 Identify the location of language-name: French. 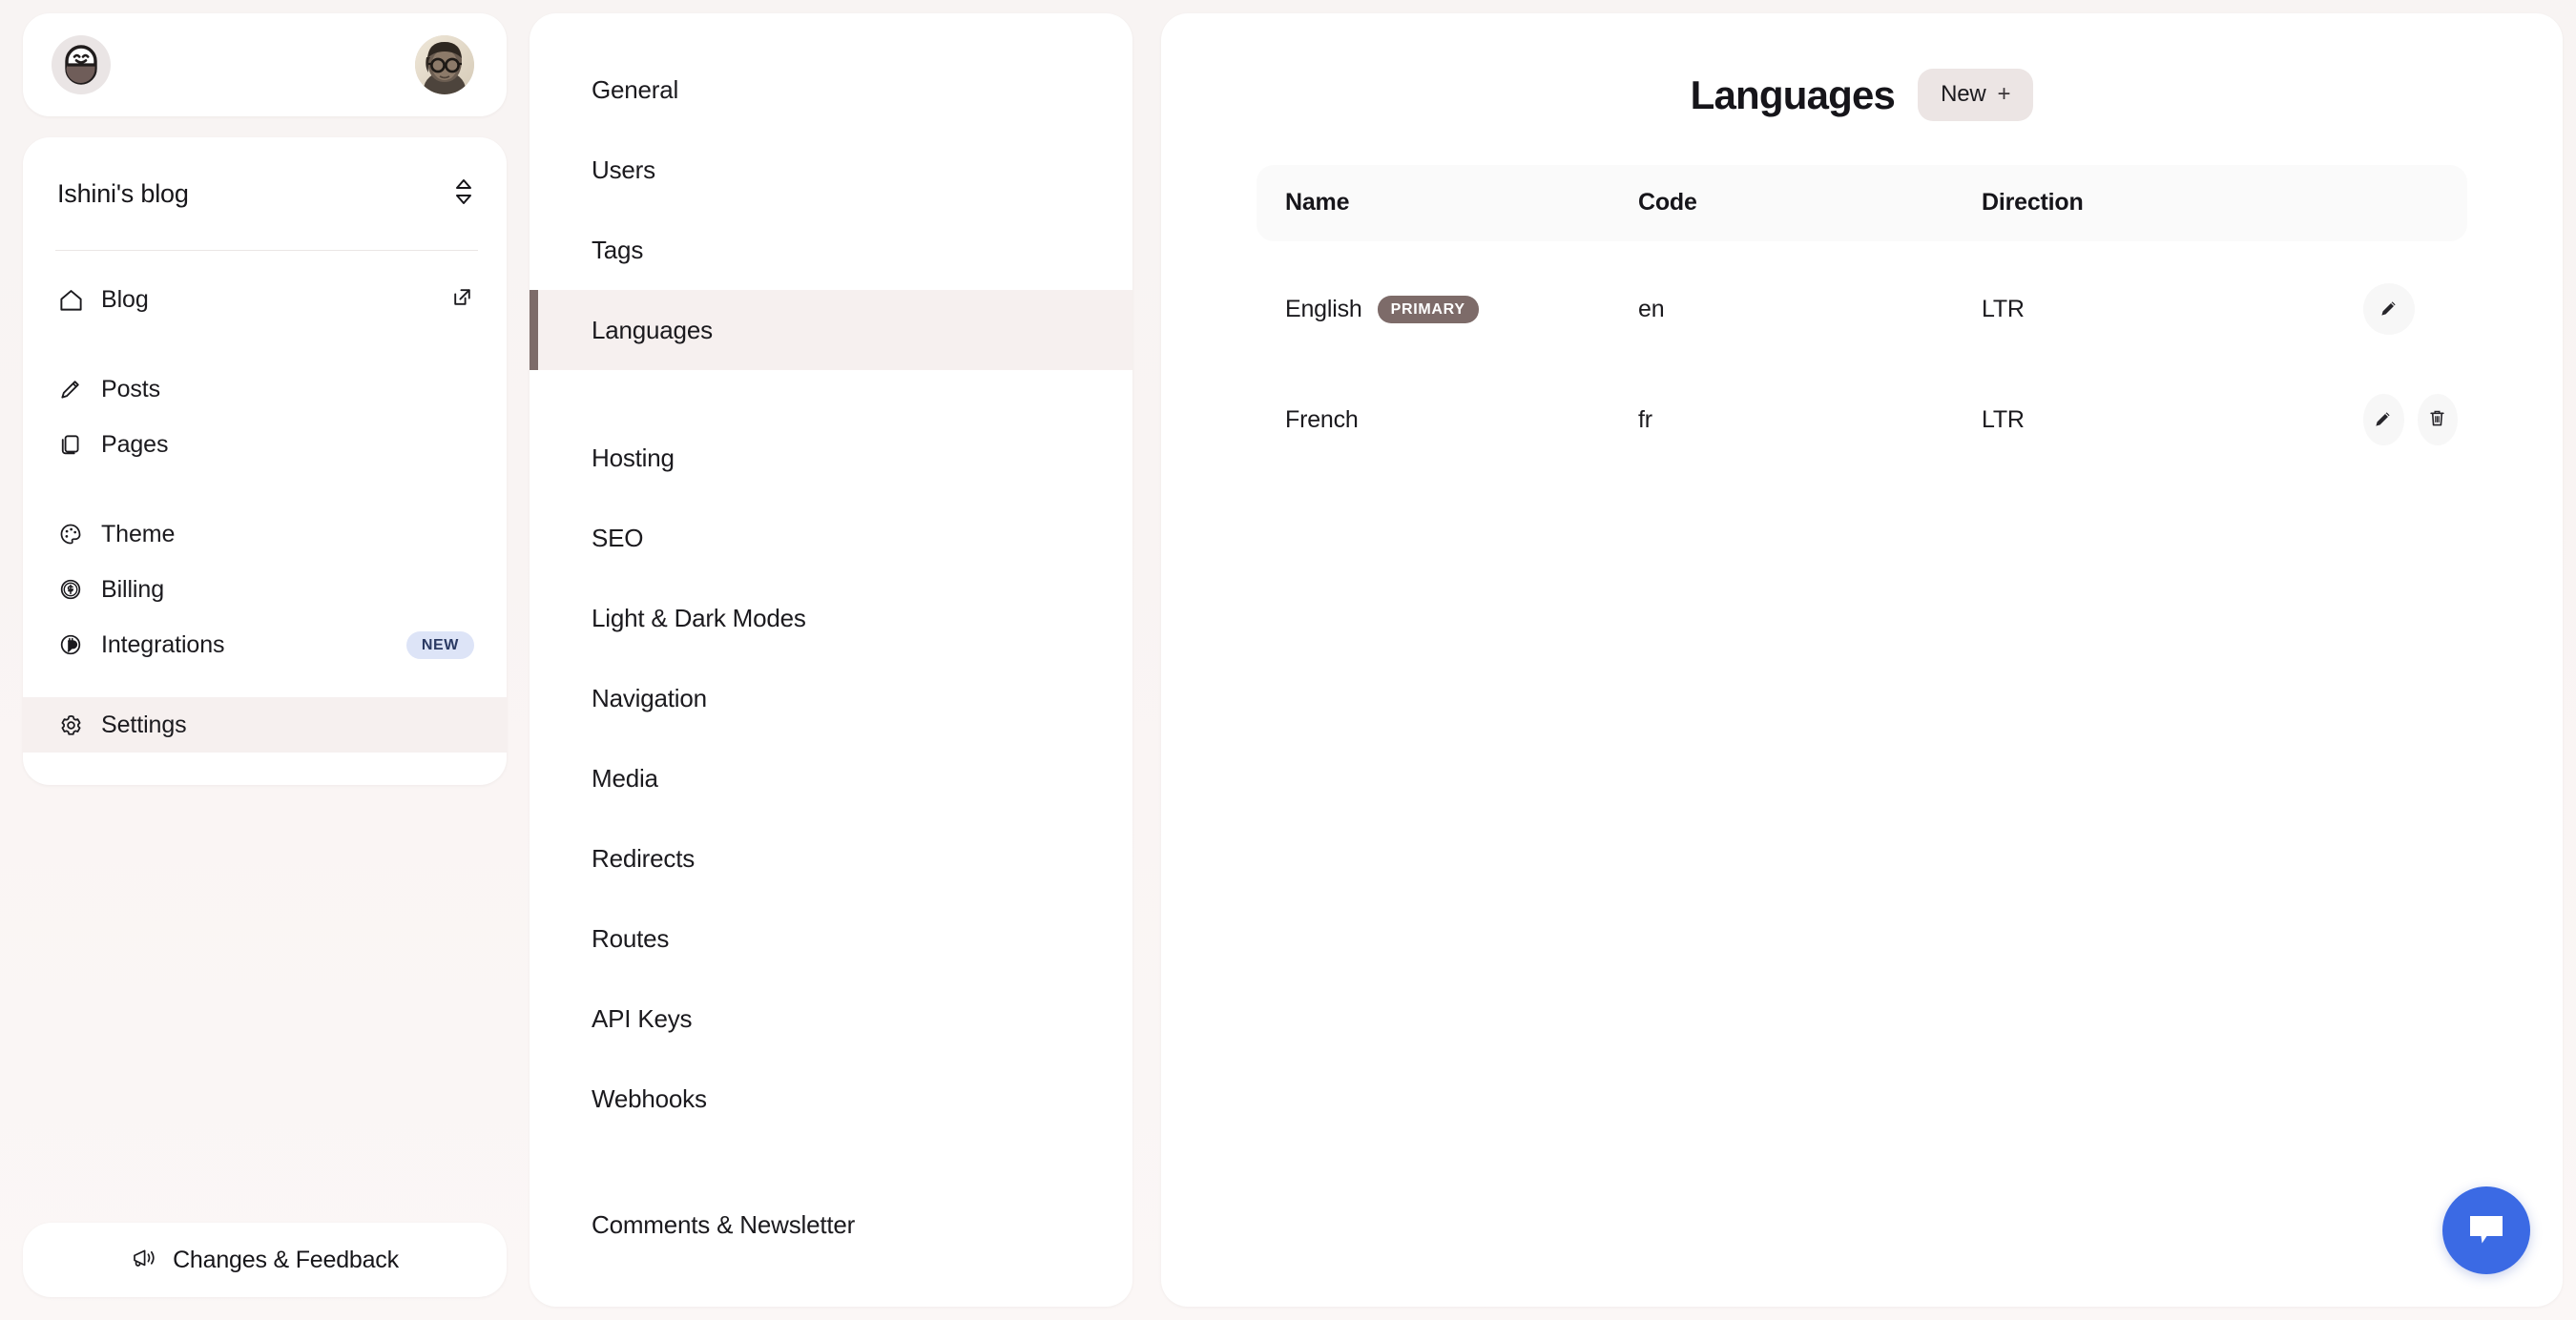
(1322, 419).